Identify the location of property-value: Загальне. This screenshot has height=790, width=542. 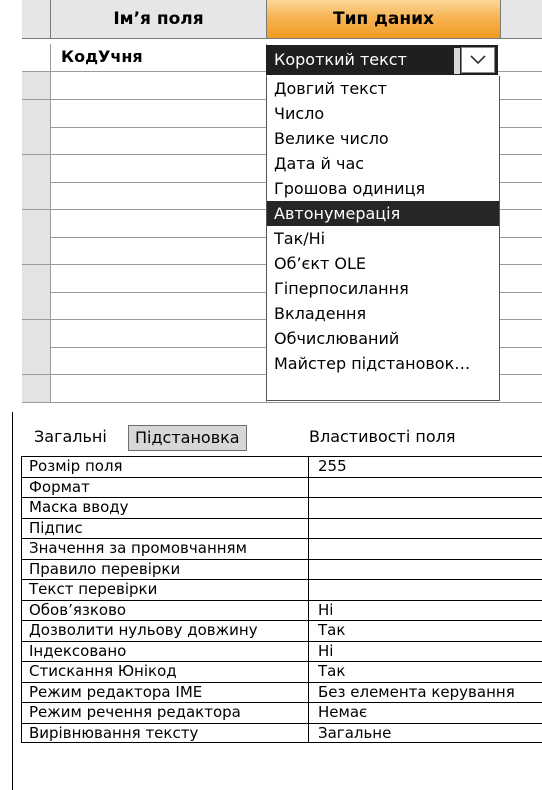
(425, 733).